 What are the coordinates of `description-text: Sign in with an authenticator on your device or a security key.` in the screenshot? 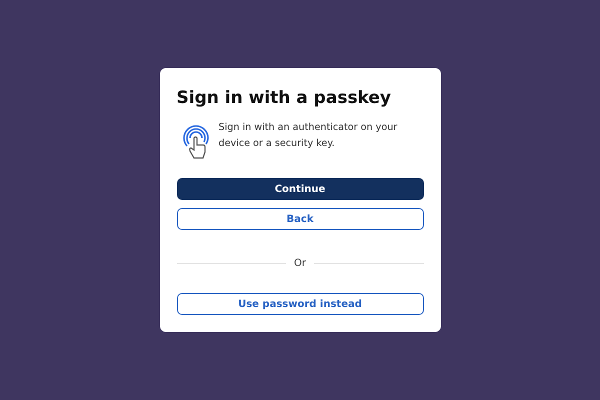 It's located at (308, 136).